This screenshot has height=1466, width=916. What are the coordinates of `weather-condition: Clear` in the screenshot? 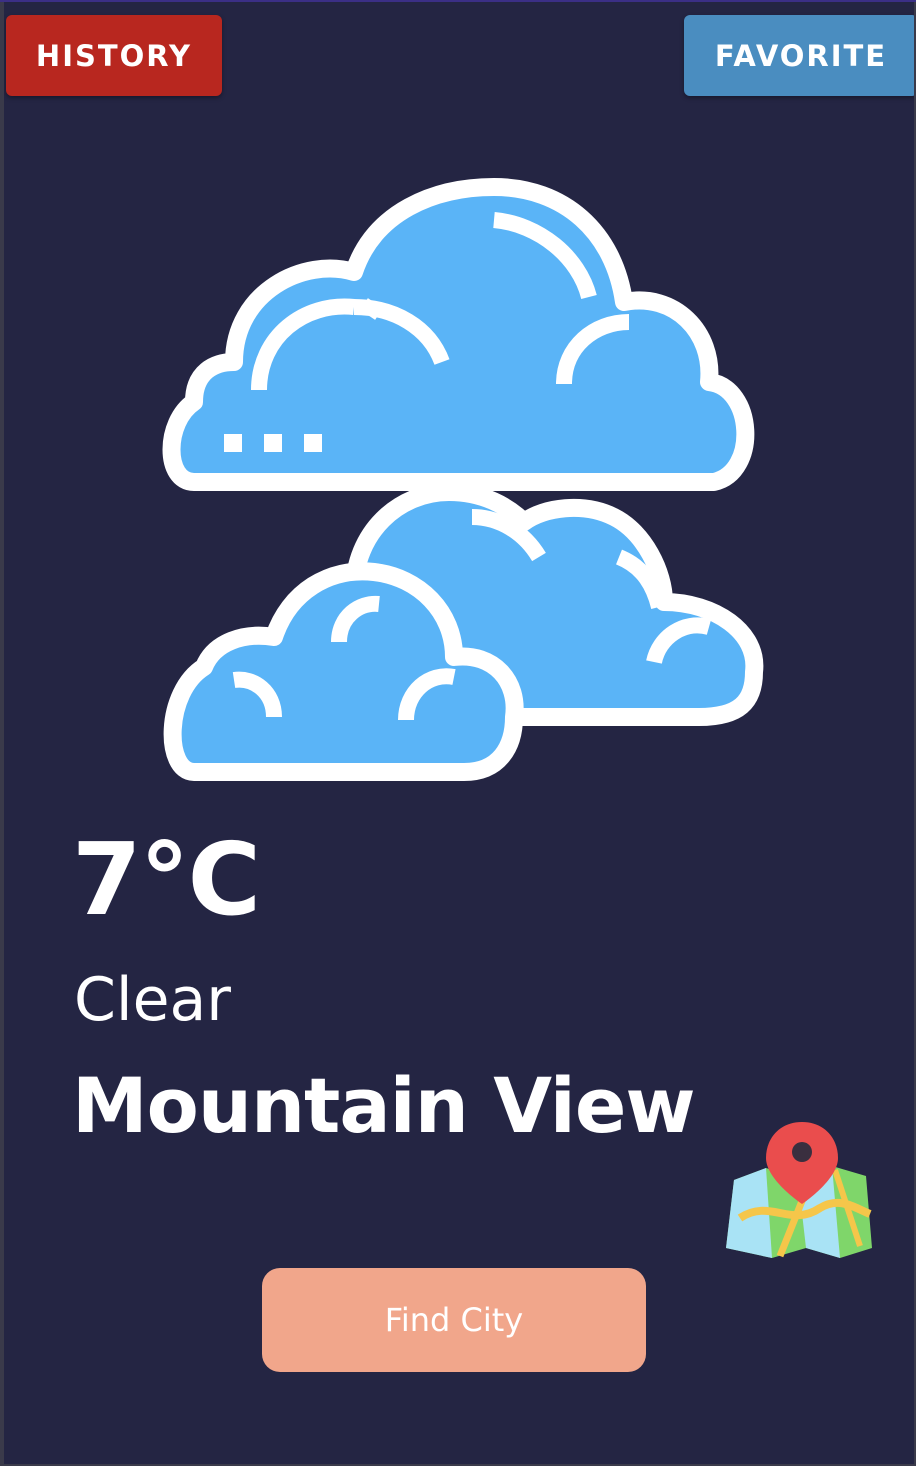 It's located at (152, 1000).